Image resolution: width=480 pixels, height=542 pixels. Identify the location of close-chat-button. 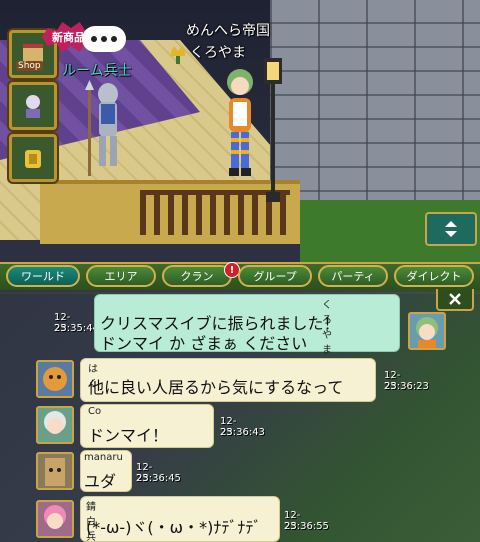
(455, 300).